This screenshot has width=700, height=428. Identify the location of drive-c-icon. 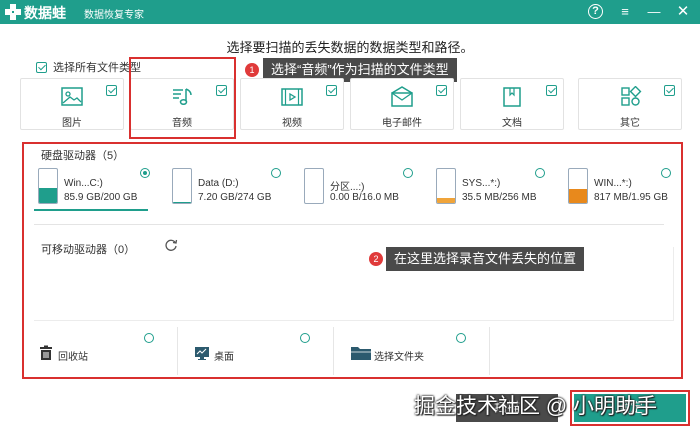
(48, 186).